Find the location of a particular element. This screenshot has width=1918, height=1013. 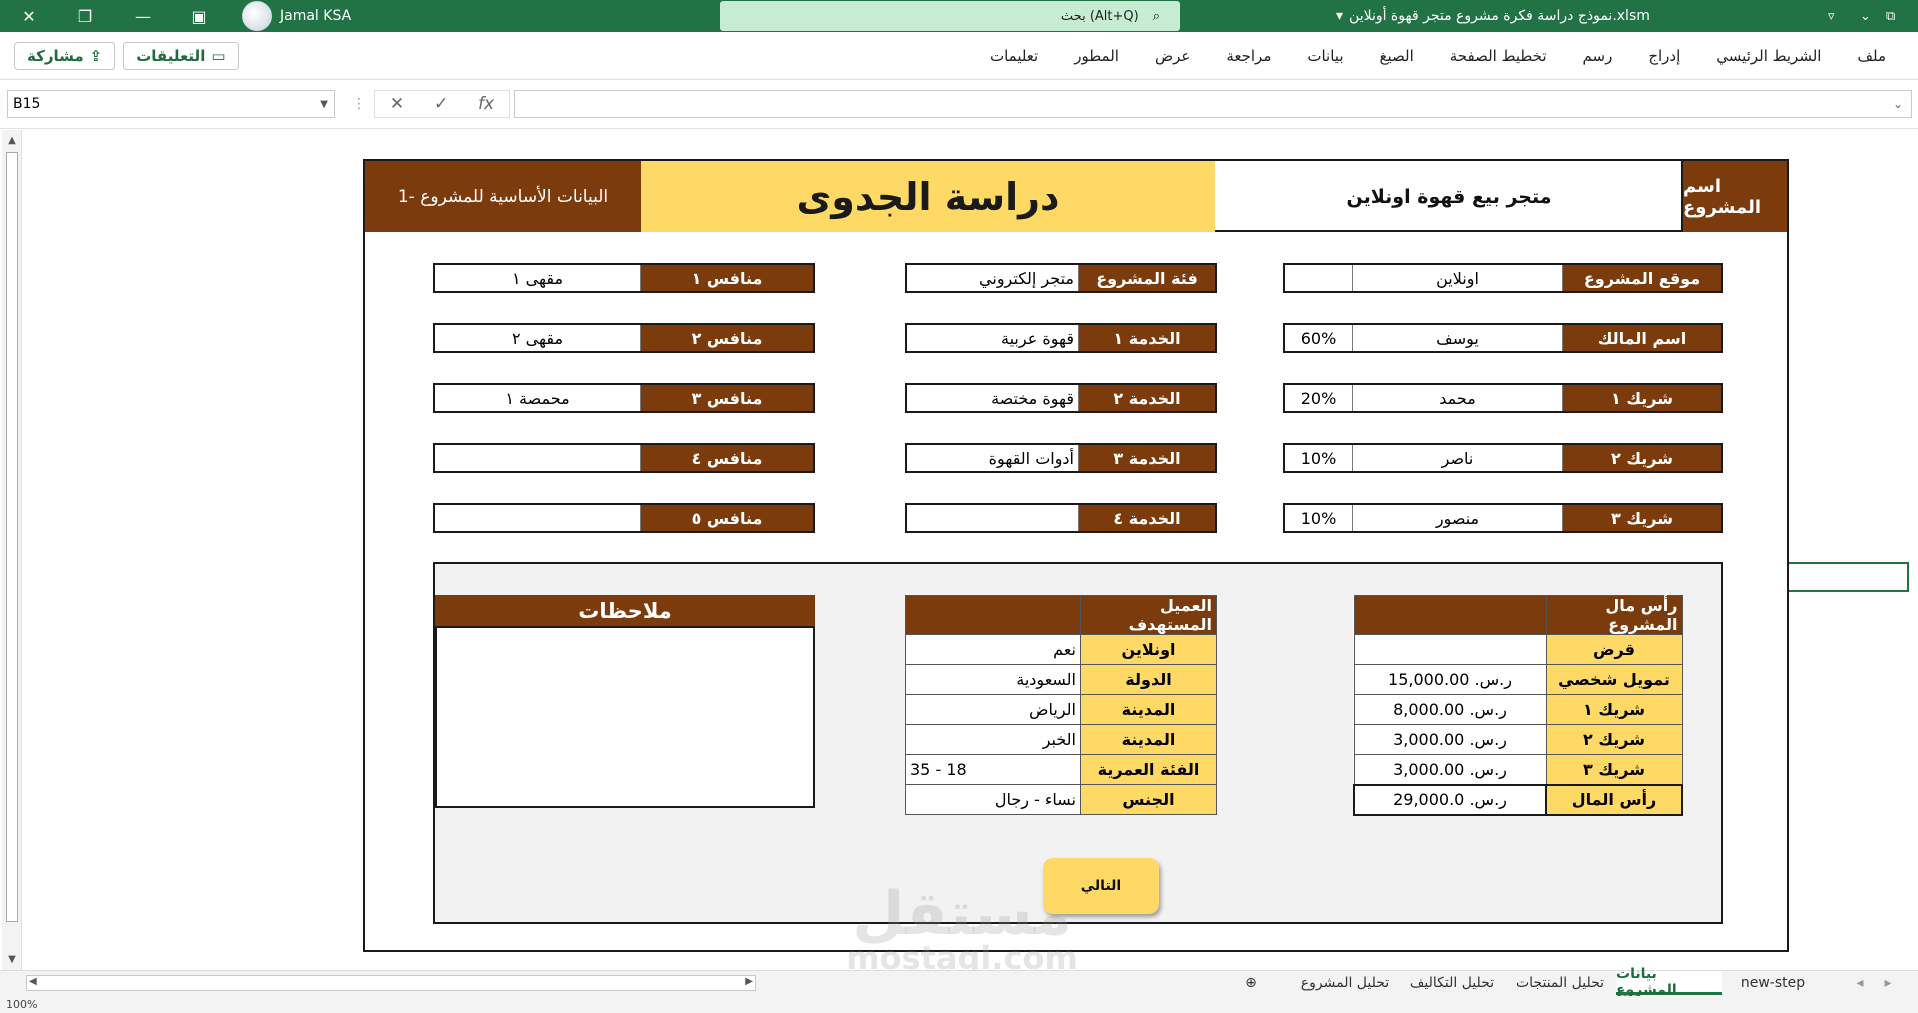

field-competitor-4: منافس ٤ is located at coordinates (624, 458).